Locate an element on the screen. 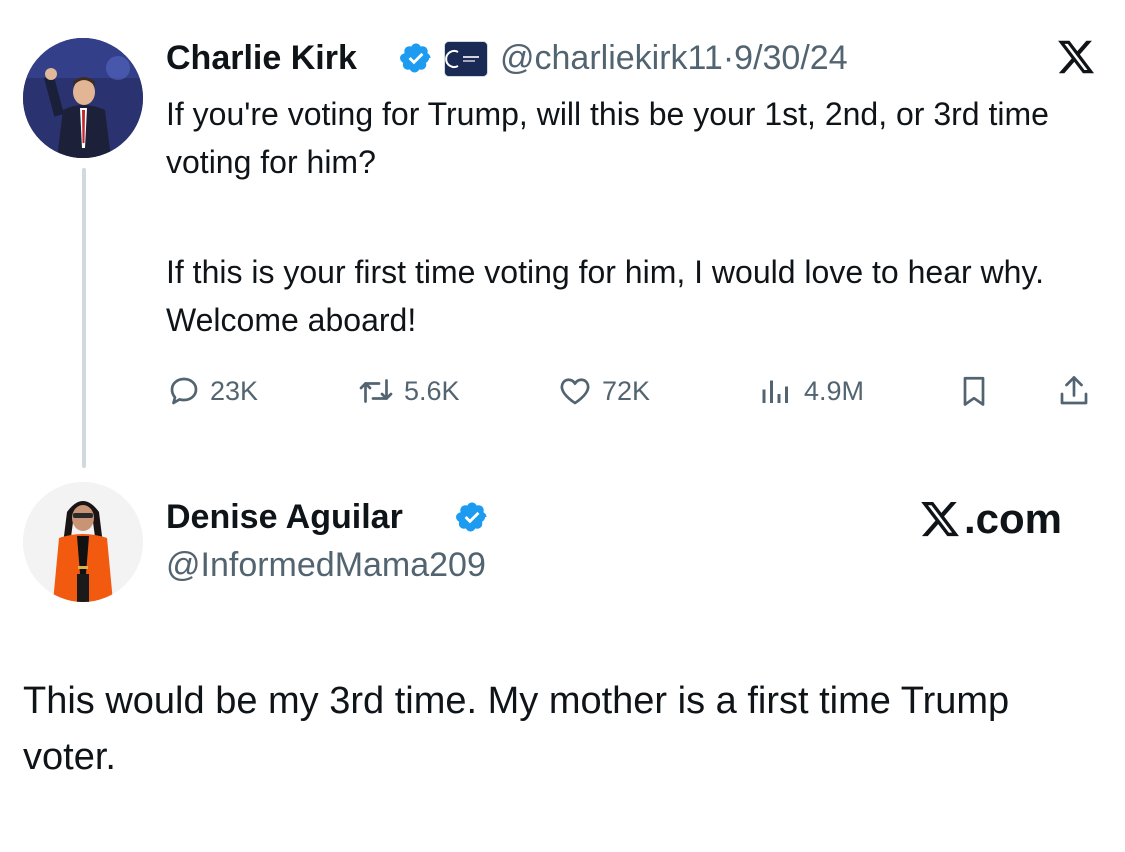 The image size is (1125, 852). share-button is located at coordinates (1078, 391).